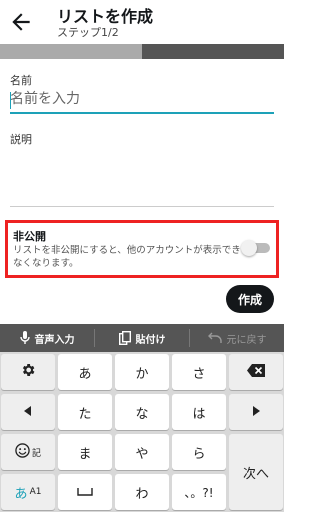  I want to click on key-a: あ, so click(85, 372).